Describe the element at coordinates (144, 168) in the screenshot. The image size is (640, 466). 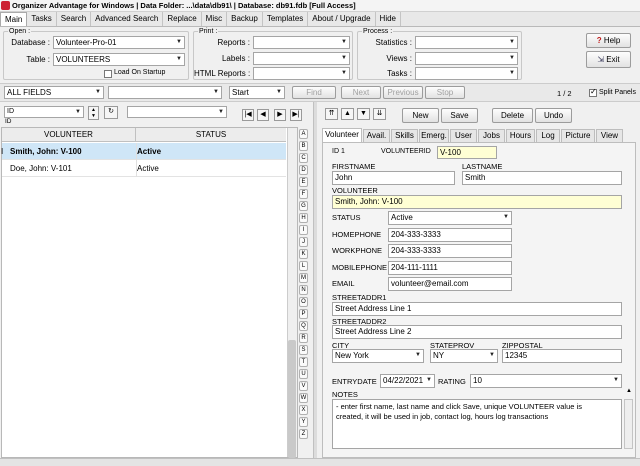
I see `table-row: Doe, John: V-101 Active` at that location.